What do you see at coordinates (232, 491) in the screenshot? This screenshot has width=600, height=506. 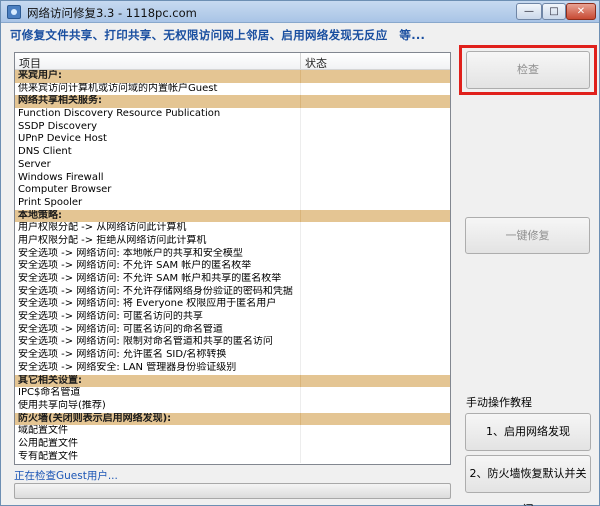 I see `progress-bar` at bounding box center [232, 491].